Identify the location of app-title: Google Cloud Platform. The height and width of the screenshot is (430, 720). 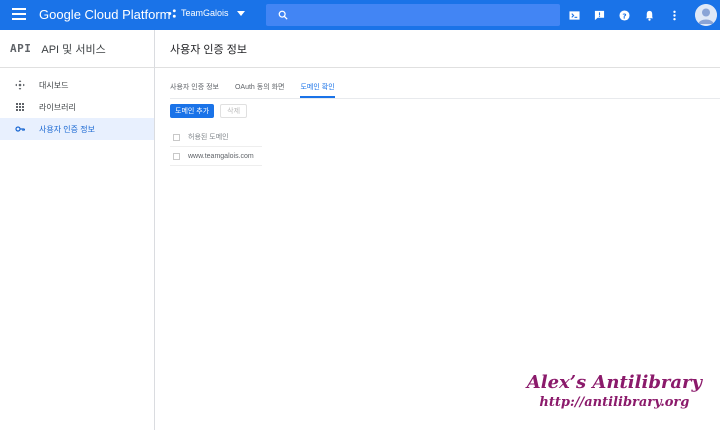
(105, 14).